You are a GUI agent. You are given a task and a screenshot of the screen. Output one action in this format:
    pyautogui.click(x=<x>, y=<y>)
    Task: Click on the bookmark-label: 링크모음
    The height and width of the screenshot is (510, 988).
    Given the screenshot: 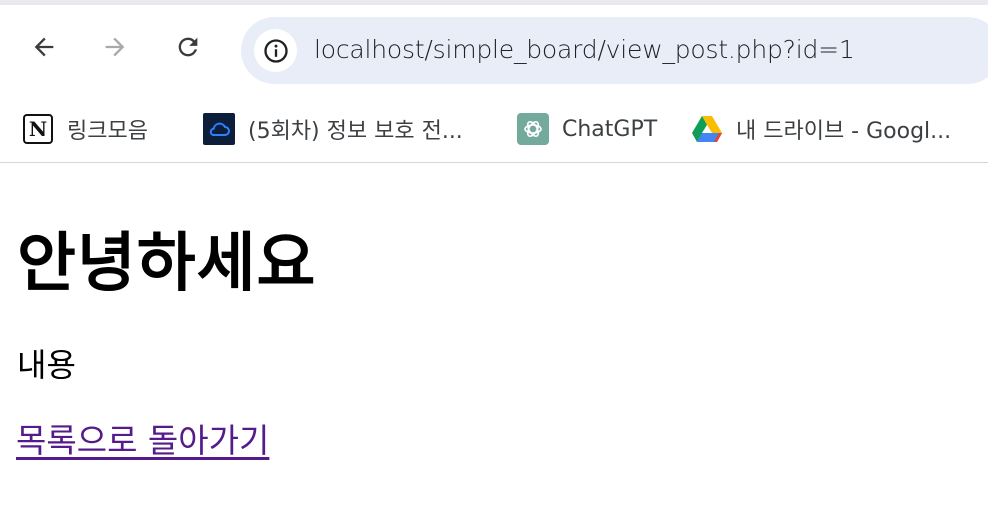 What is the action you would take?
    pyautogui.click(x=107, y=131)
    